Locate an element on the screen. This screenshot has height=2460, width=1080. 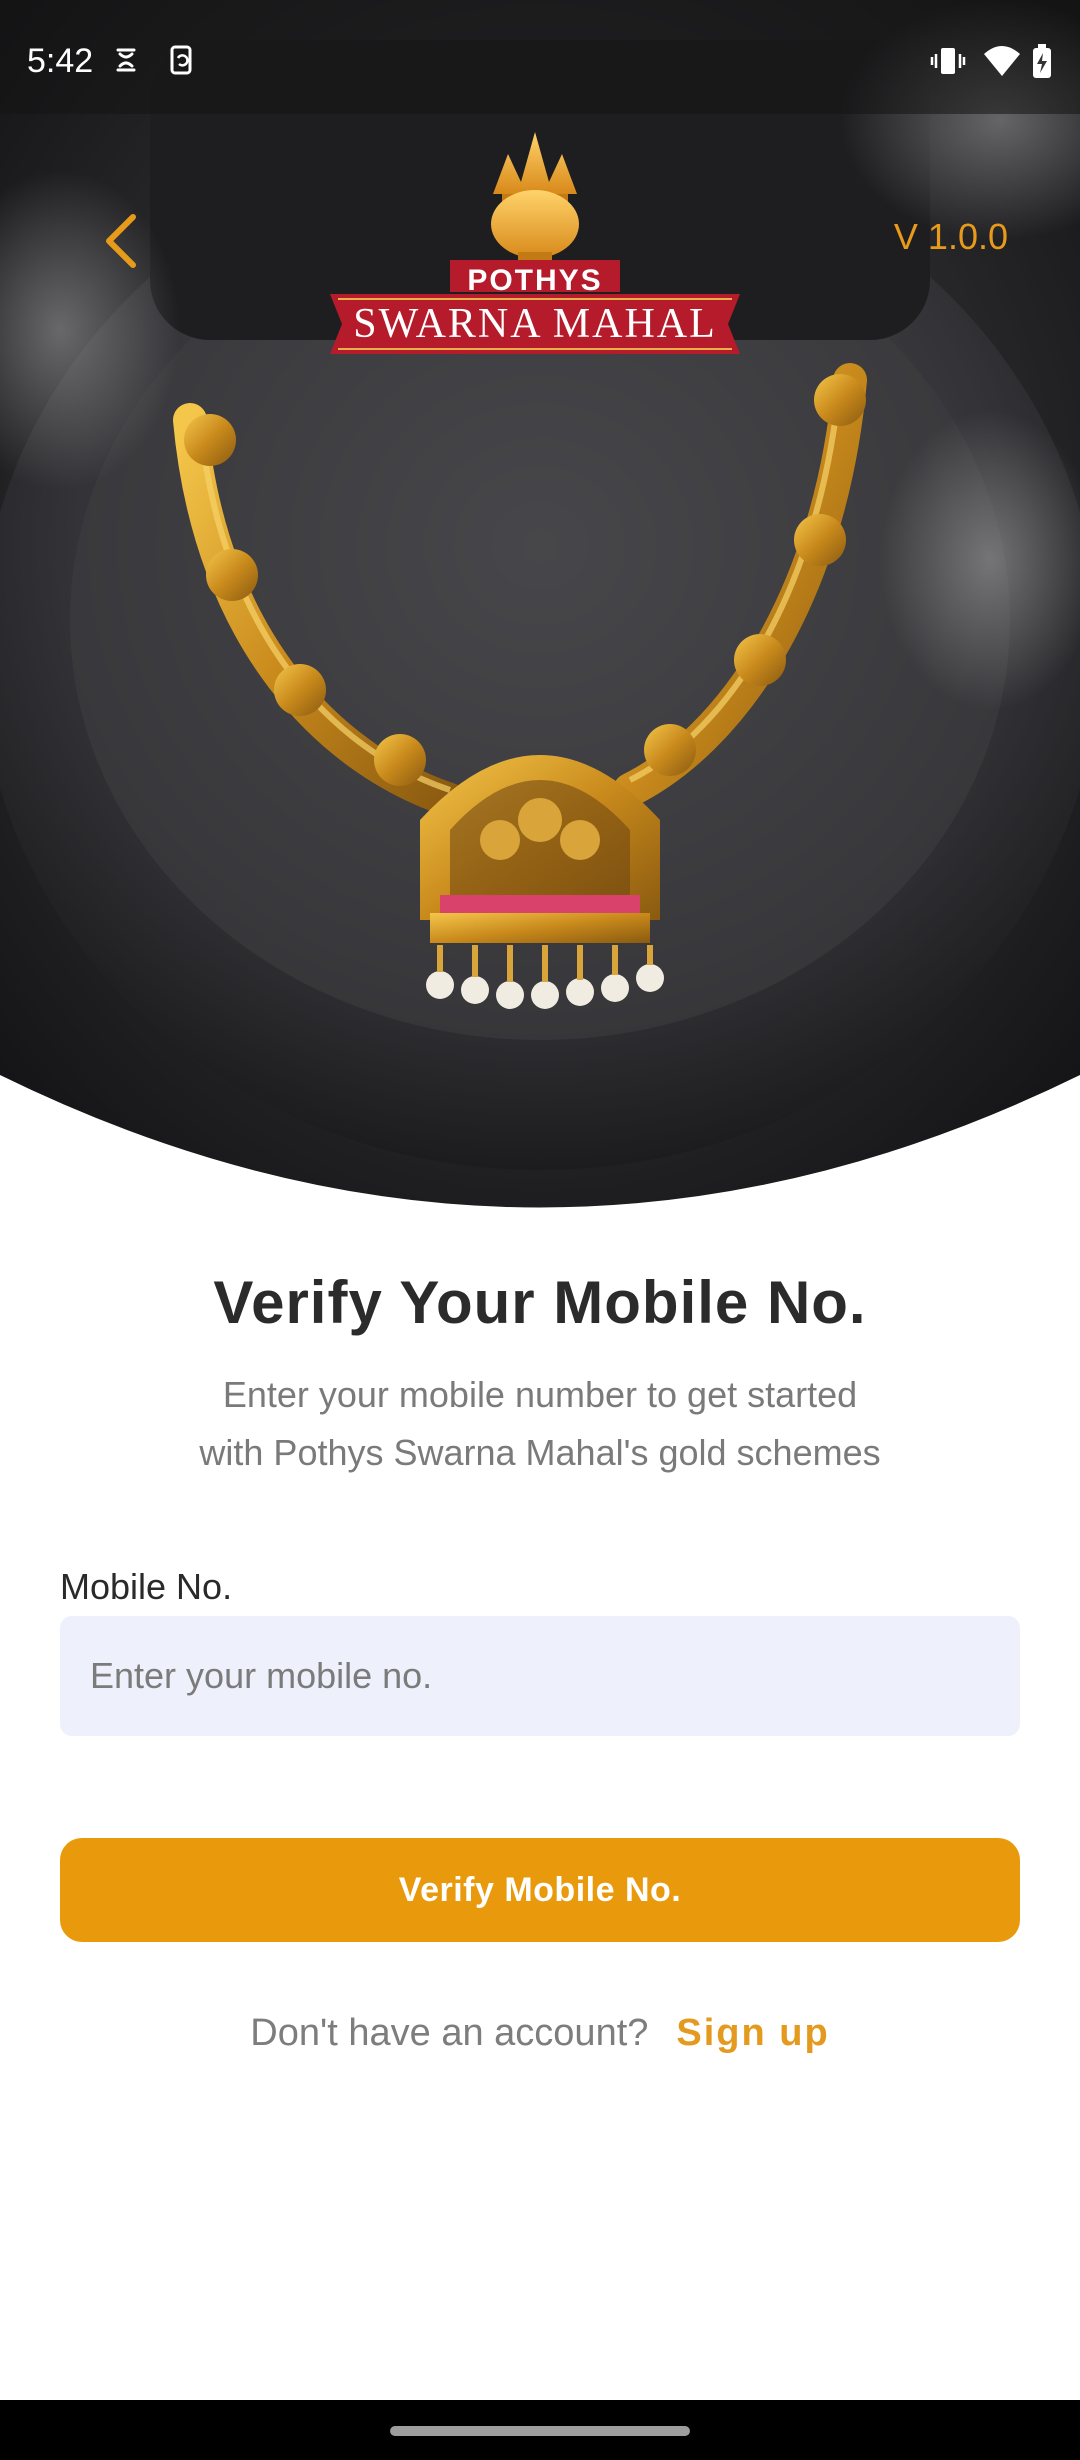
mobile-field-label: Mobile No. is located at coordinates (146, 1586).